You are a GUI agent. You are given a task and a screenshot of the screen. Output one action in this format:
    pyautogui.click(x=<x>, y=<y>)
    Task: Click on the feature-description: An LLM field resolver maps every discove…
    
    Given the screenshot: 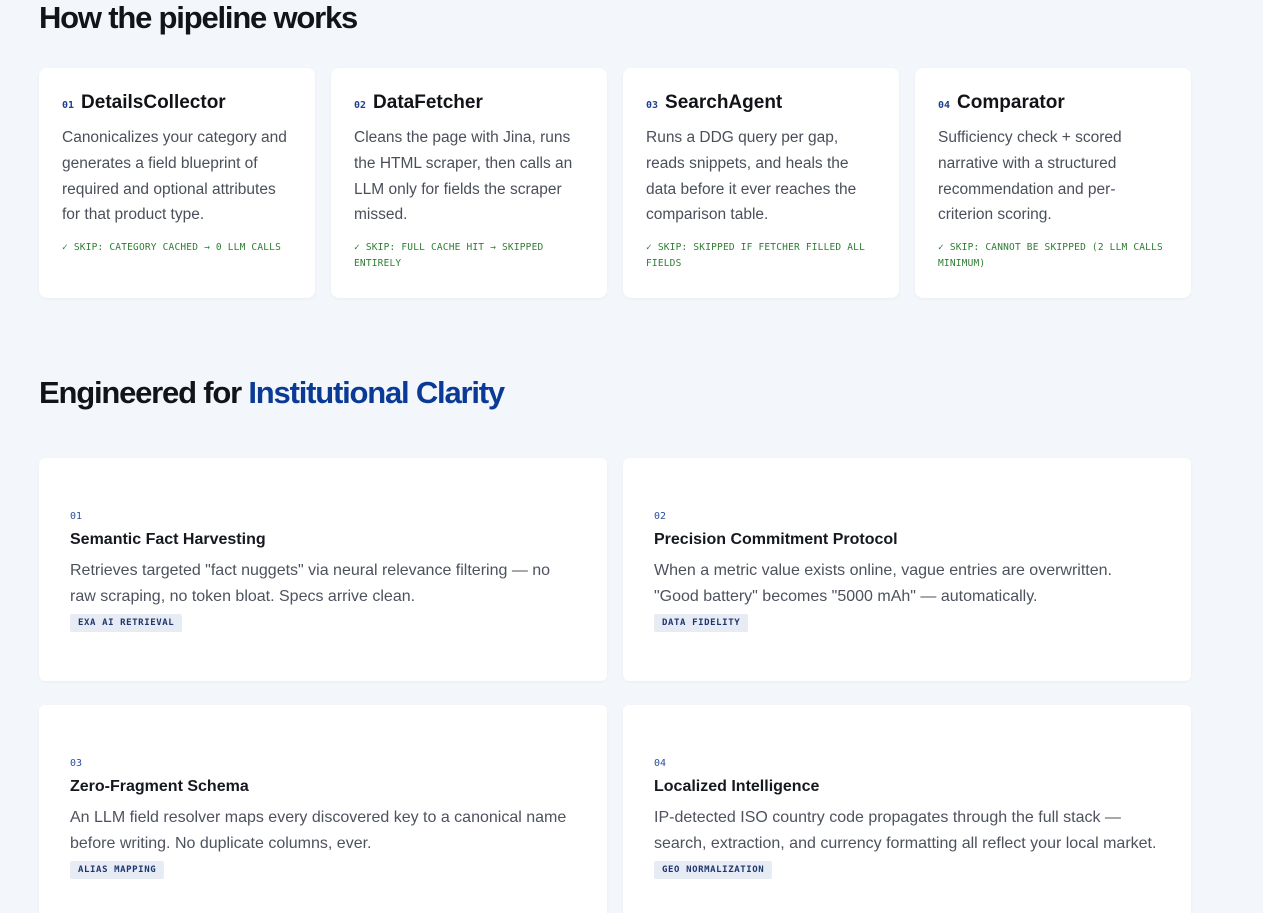 What is the action you would take?
    pyautogui.click(x=318, y=830)
    